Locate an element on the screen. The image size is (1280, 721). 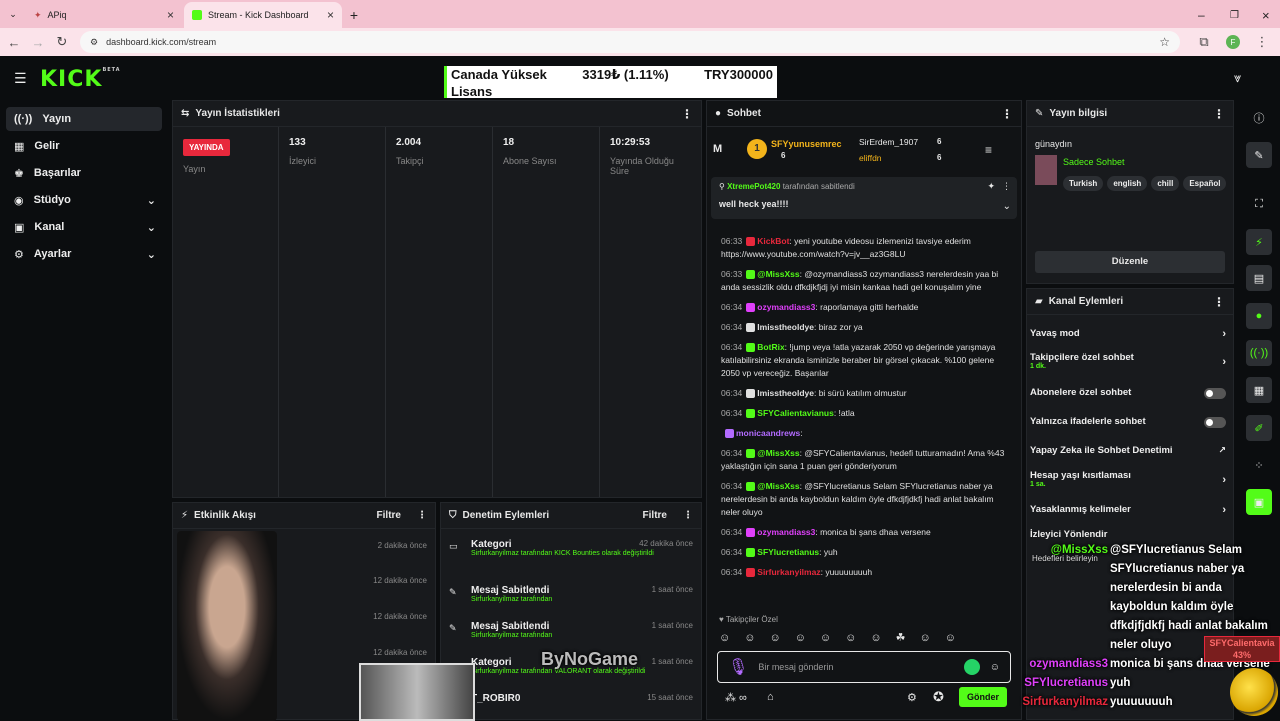
new-tab-button: + is located at coordinates (354, 15).